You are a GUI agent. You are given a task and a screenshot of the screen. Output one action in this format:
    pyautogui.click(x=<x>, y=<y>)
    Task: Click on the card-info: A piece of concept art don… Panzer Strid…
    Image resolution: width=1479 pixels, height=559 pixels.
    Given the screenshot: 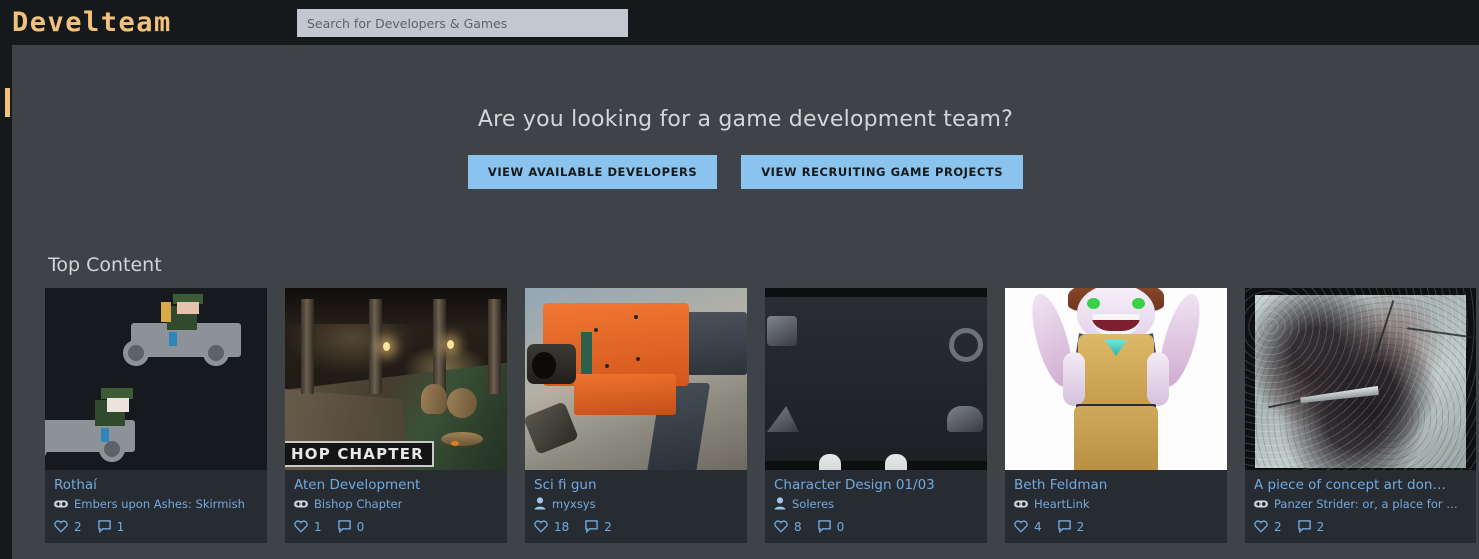 What is the action you would take?
    pyautogui.click(x=1360, y=506)
    